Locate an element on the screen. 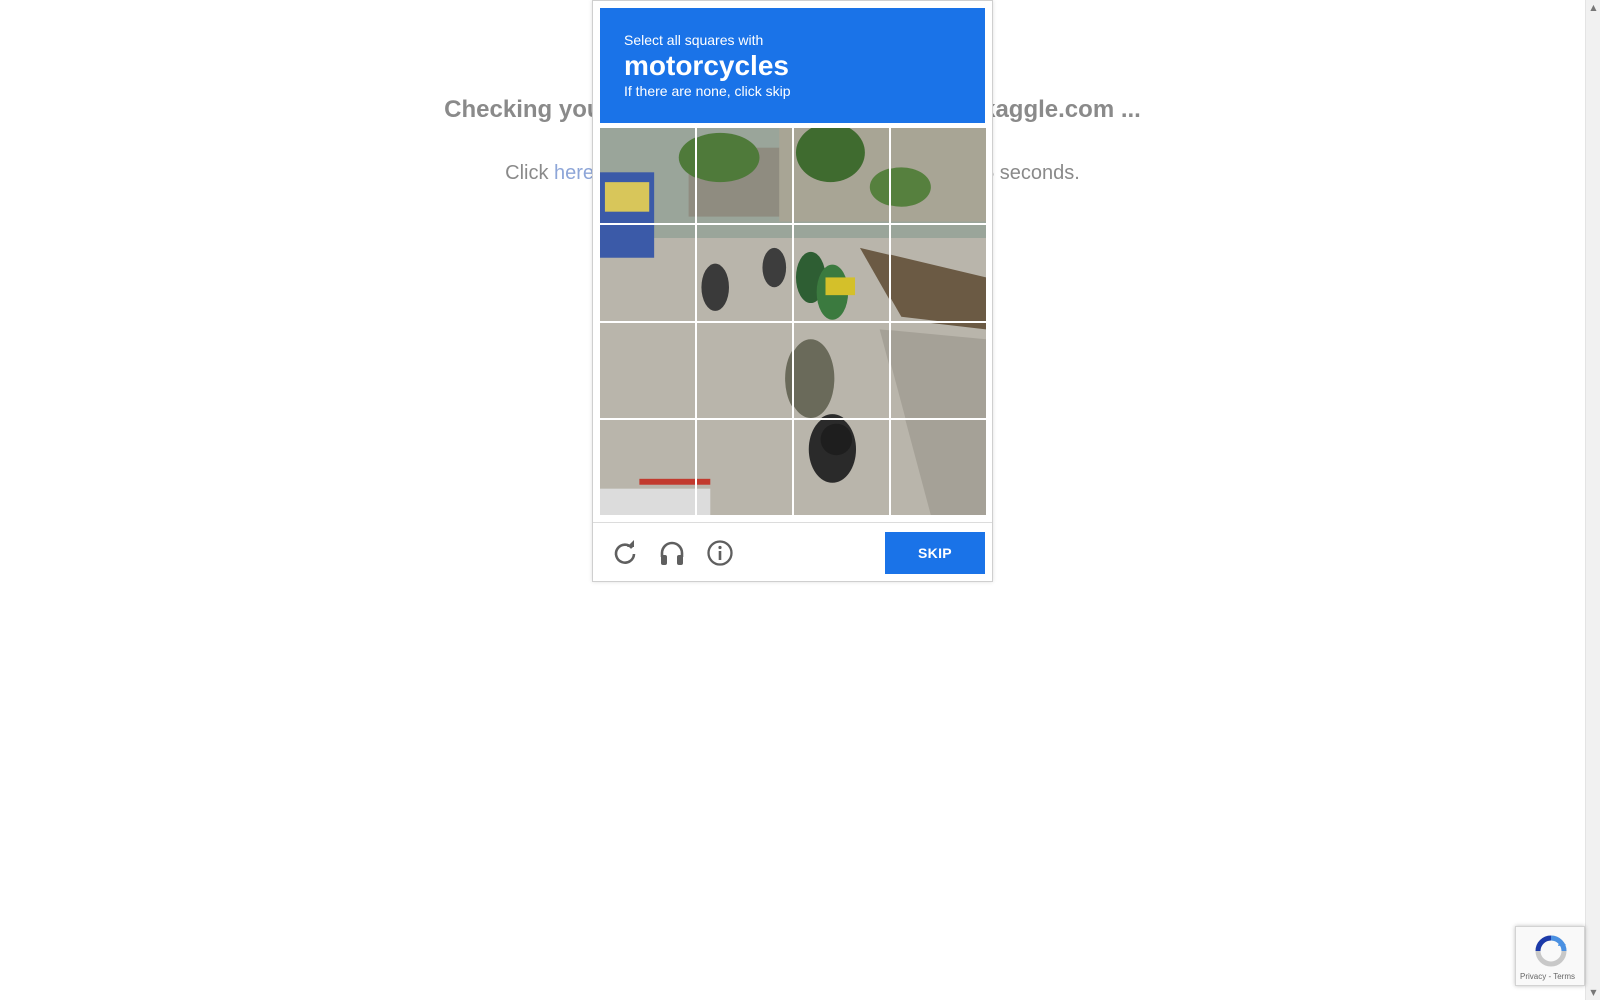 The height and width of the screenshot is (1000, 1600). info-icon is located at coordinates (720, 553).